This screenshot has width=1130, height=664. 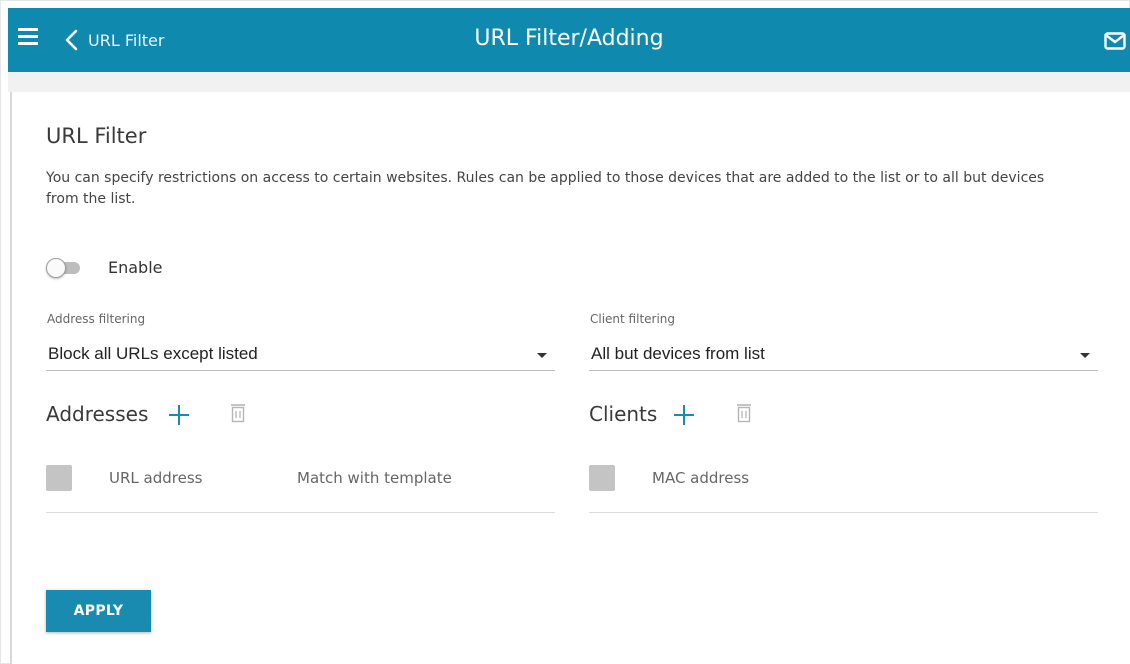 What do you see at coordinates (179, 415) in the screenshot?
I see `add-address-icon` at bounding box center [179, 415].